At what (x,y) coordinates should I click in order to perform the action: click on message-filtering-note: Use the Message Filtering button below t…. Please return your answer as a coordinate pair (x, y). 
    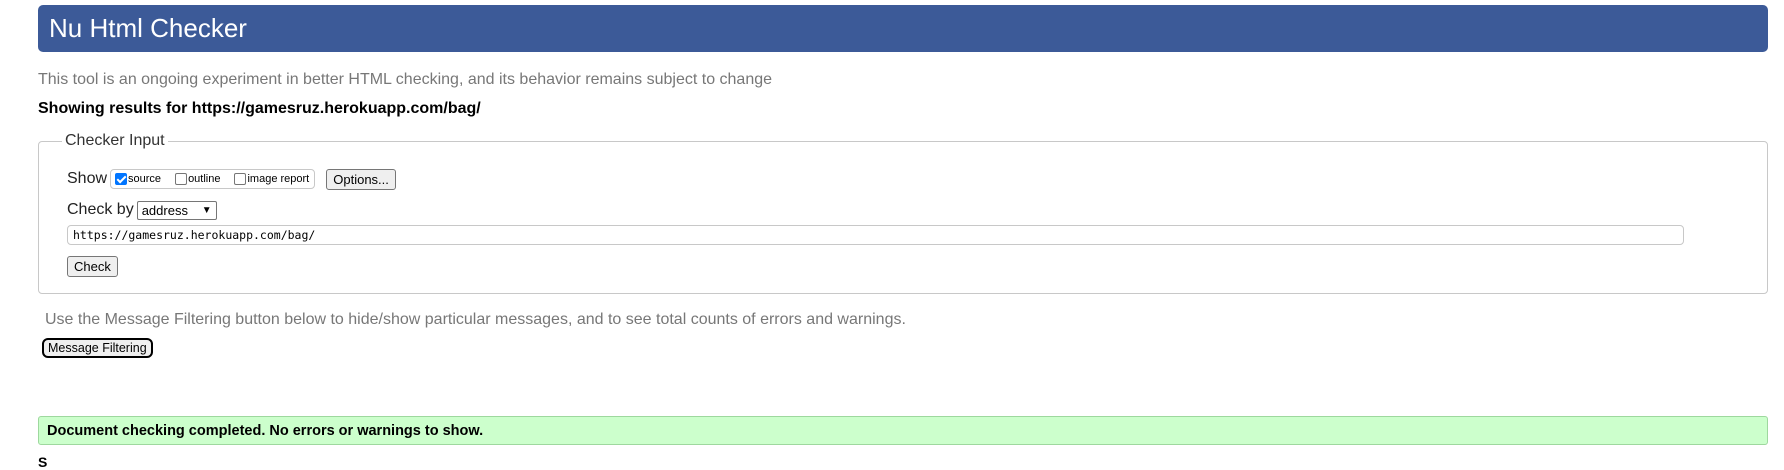
    Looking at the image, I should click on (475, 319).